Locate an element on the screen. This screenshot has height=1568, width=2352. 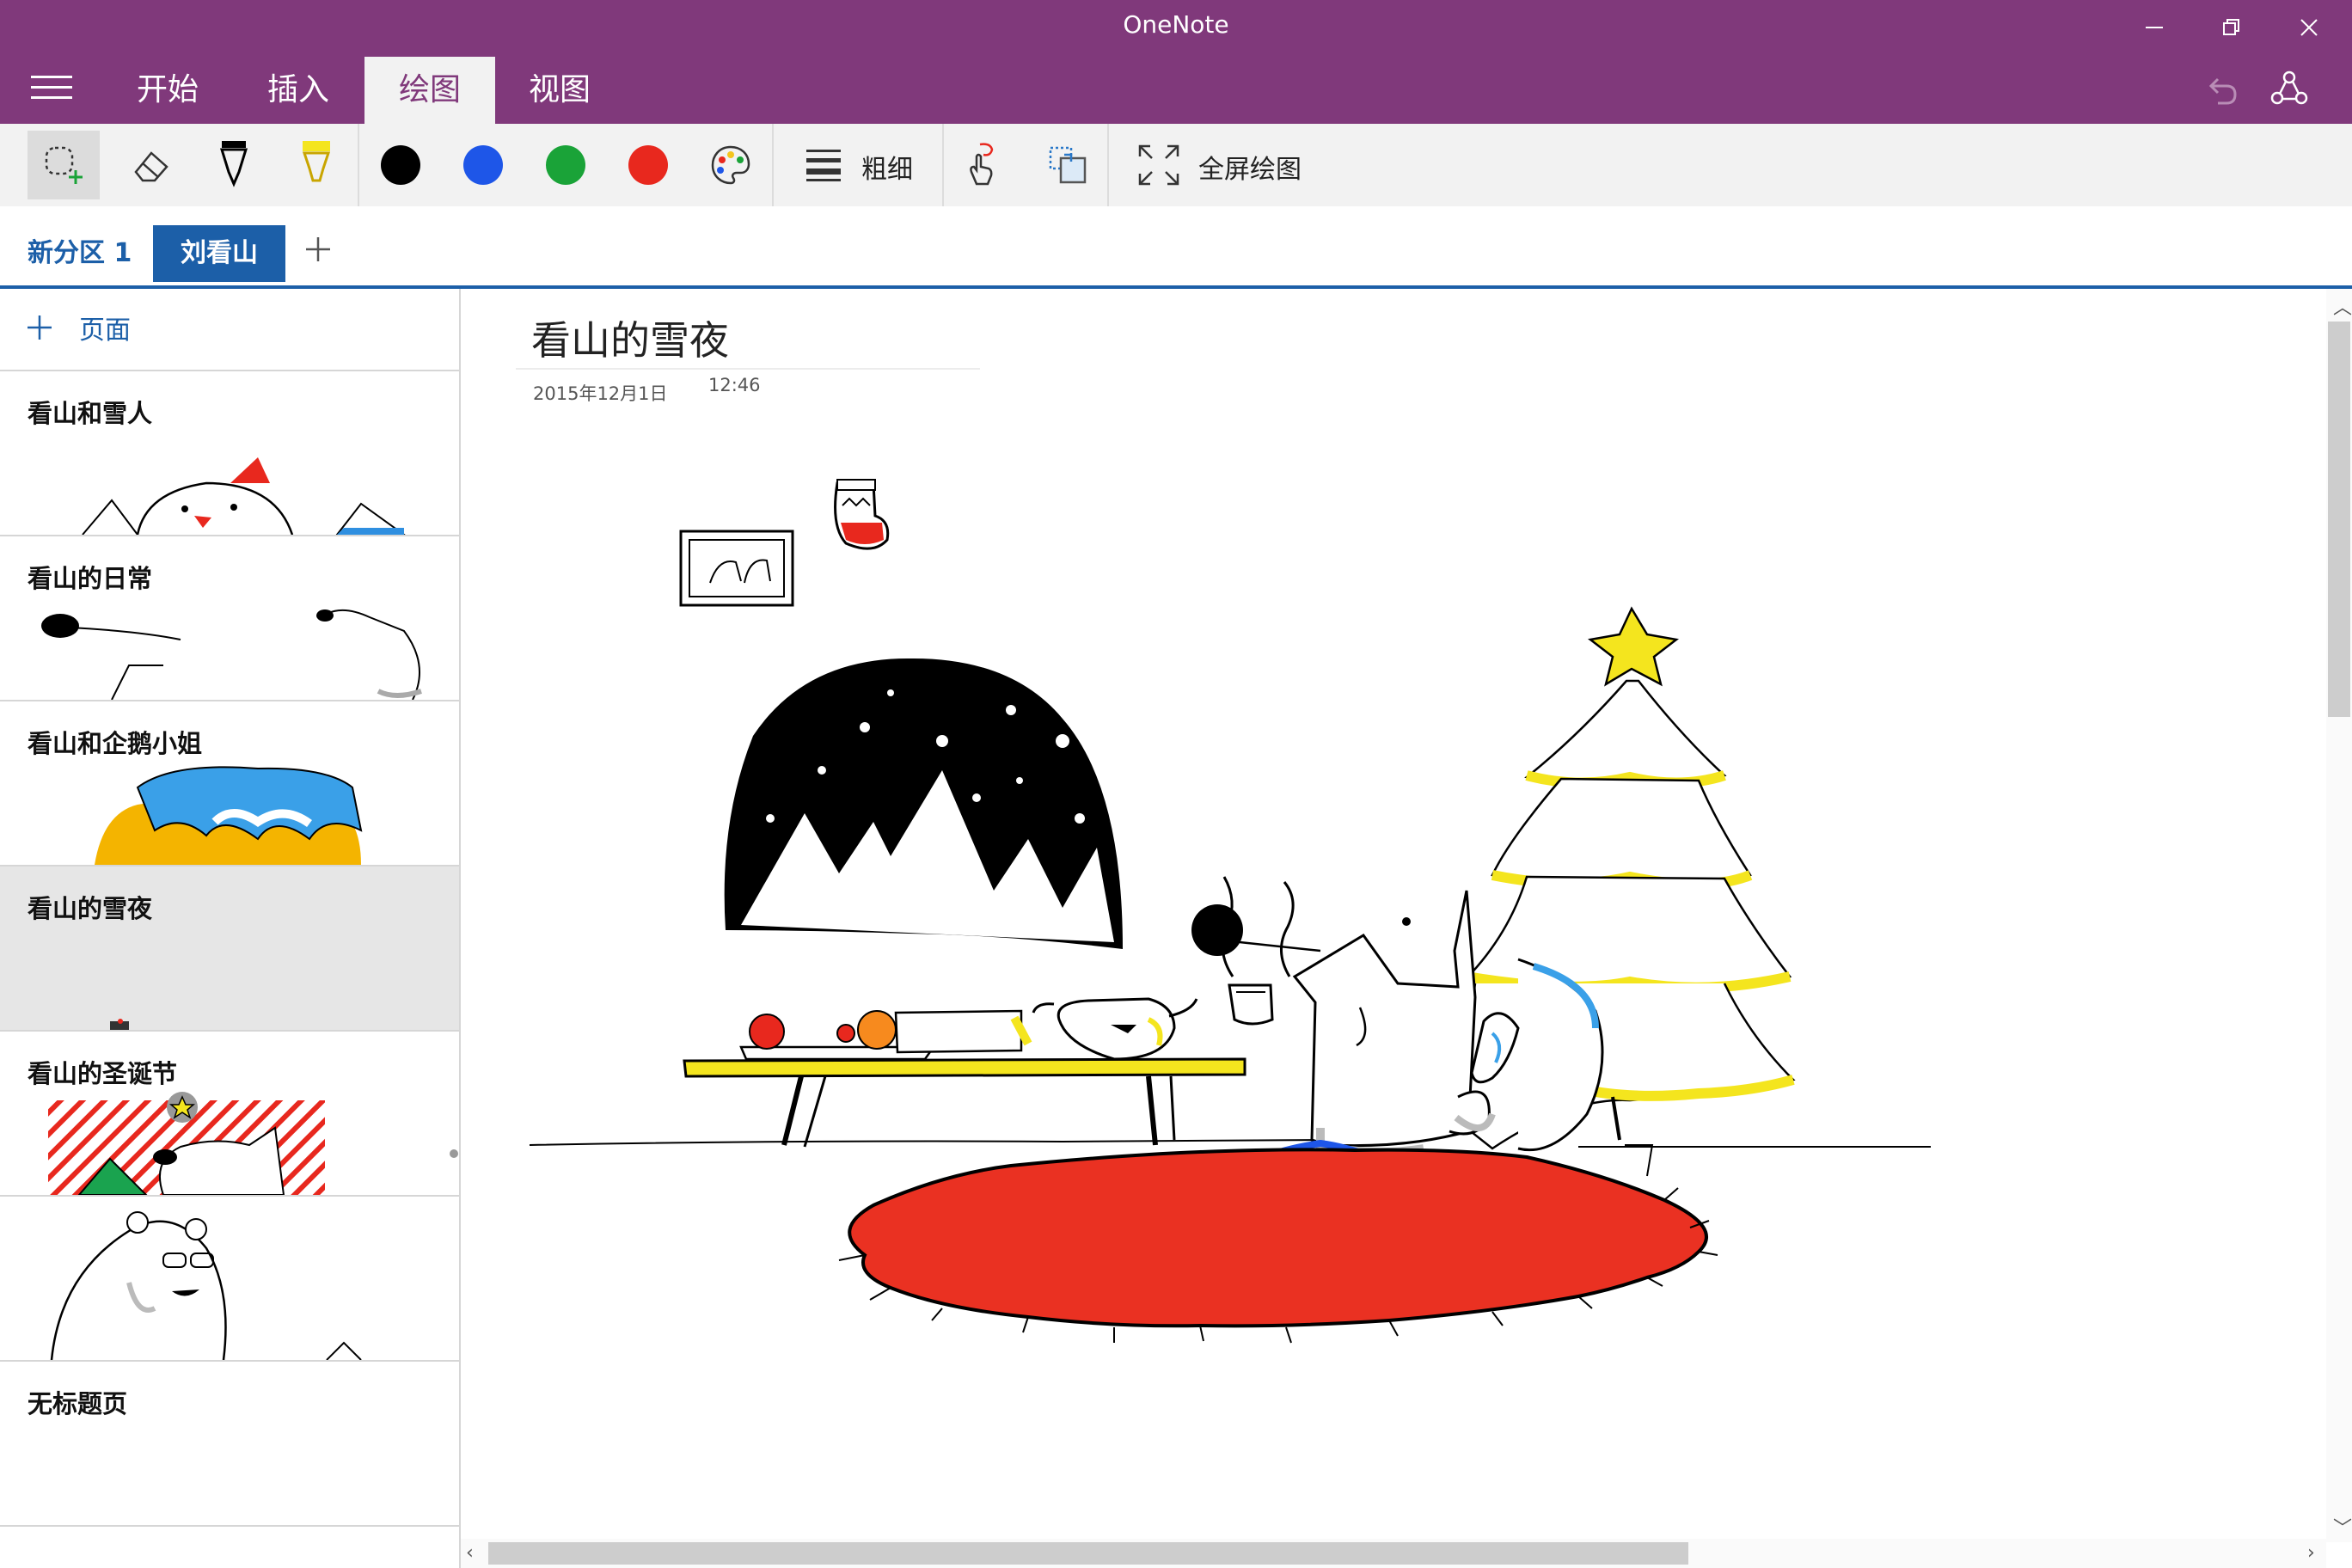
close-icon is located at coordinates (2309, 27).